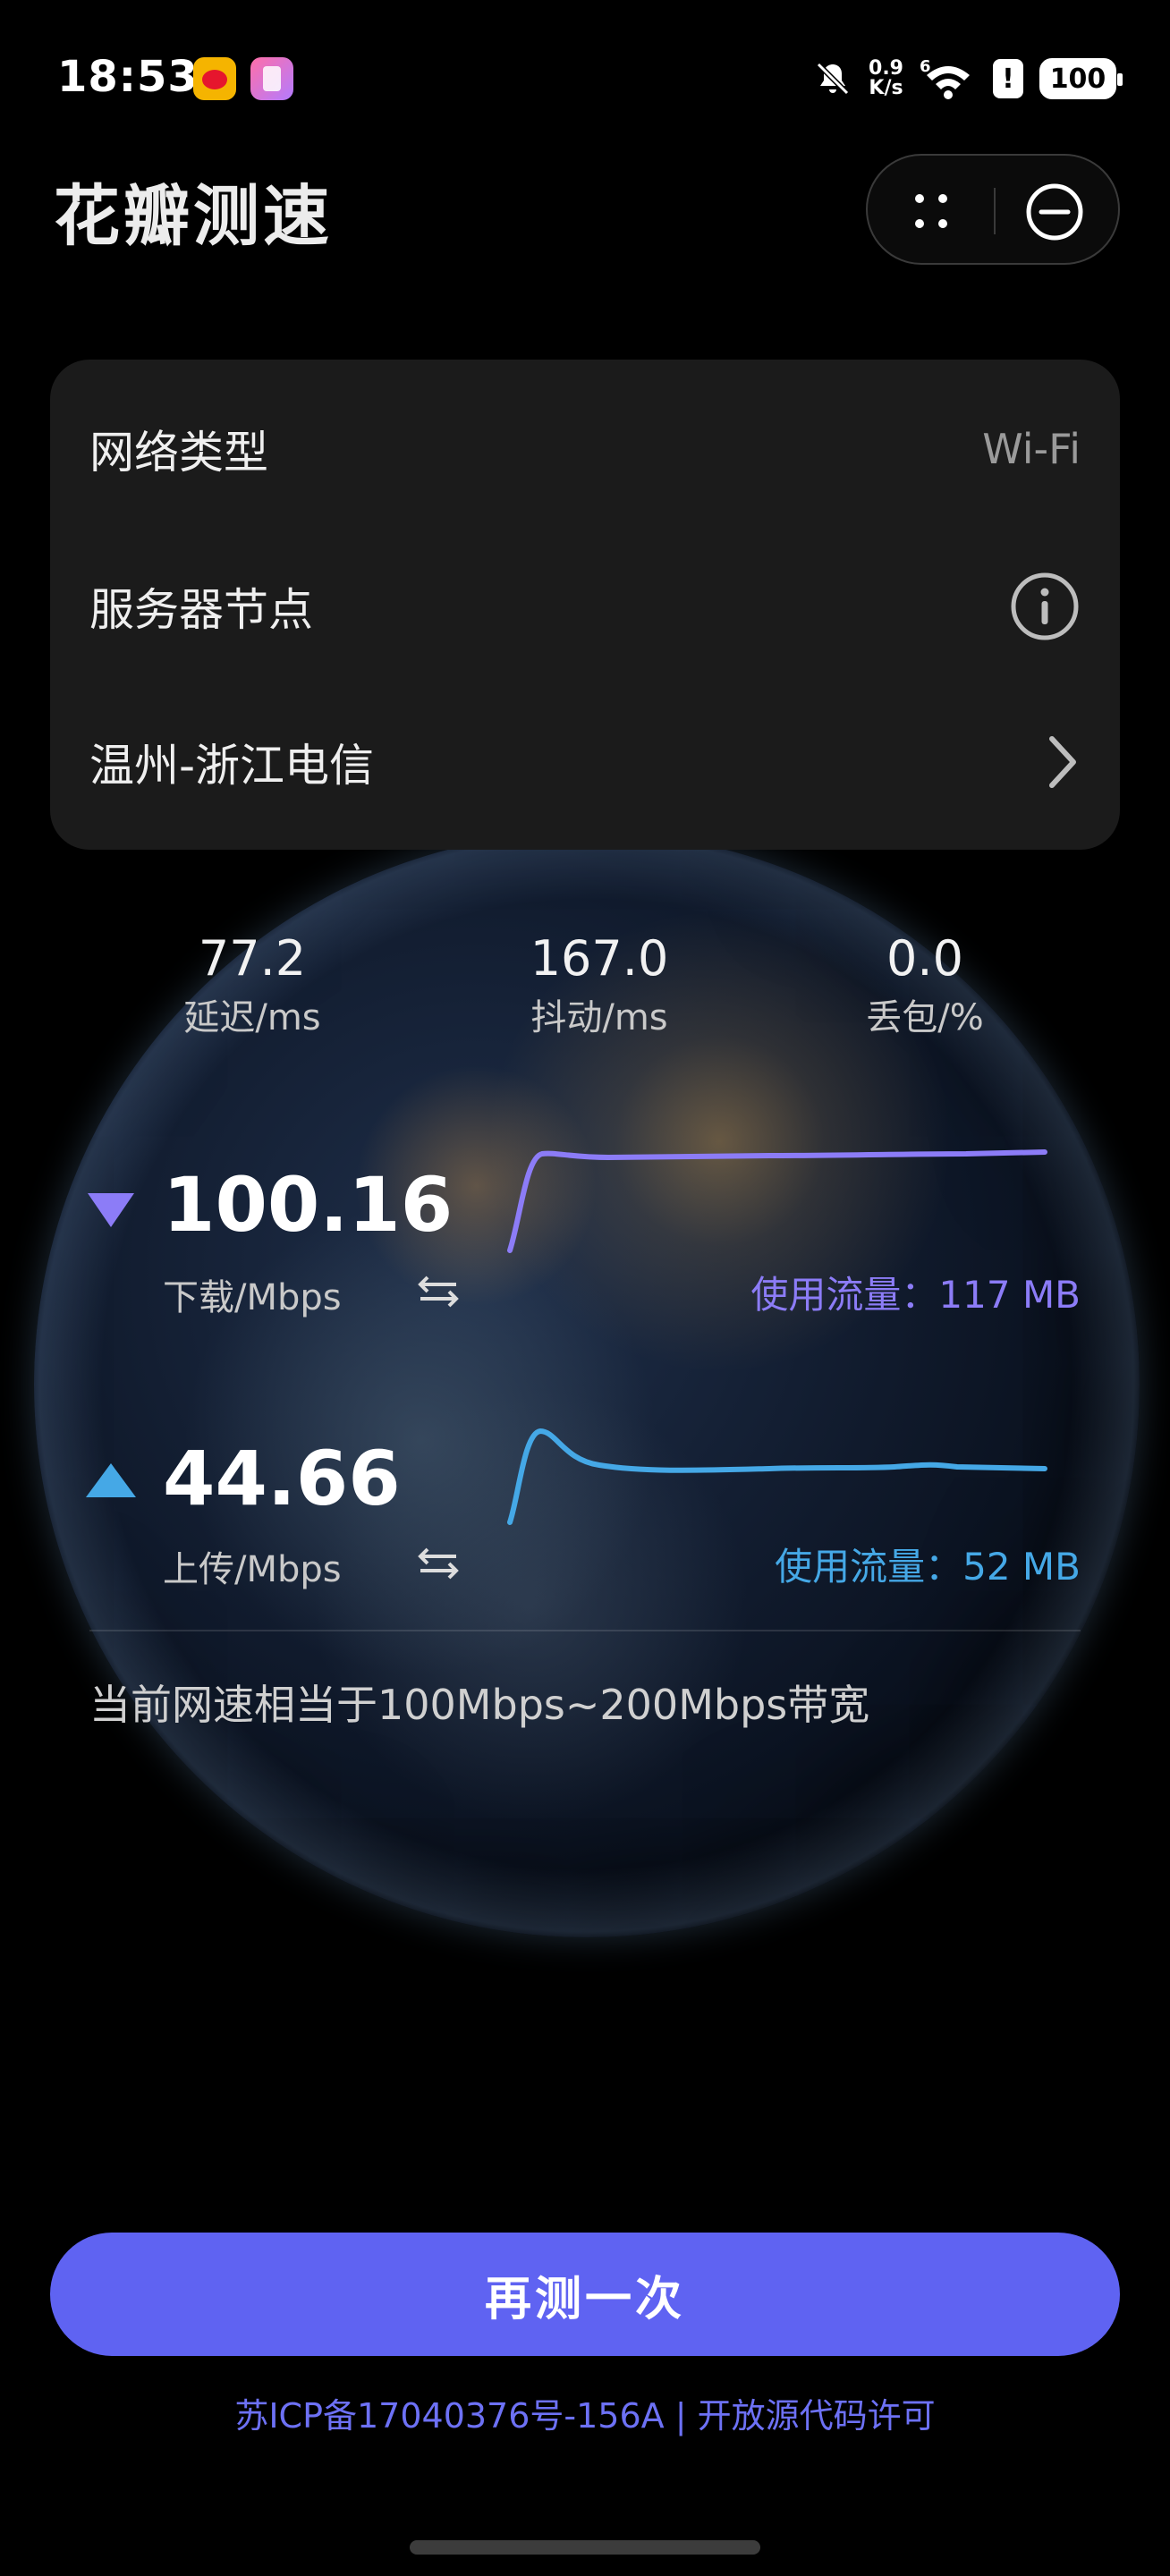 This screenshot has height=2576, width=1170. I want to click on weibo-notification-icon, so click(214, 78).